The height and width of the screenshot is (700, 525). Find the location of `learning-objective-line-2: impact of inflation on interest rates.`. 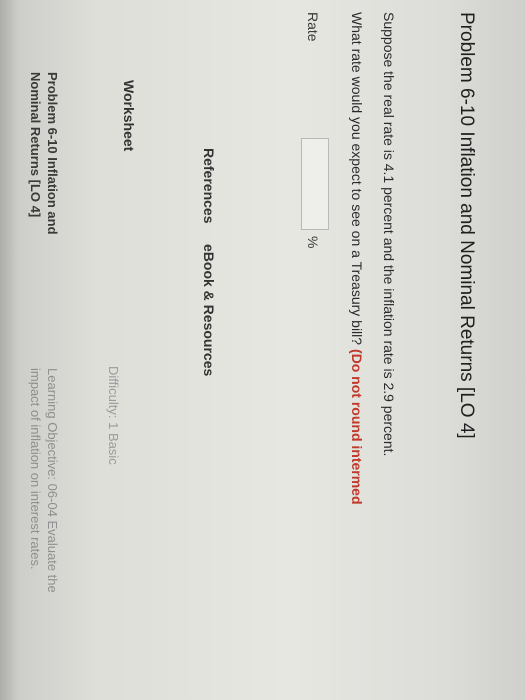

learning-objective-line-2: impact of inflation on interest rates. is located at coordinates (35, 469).